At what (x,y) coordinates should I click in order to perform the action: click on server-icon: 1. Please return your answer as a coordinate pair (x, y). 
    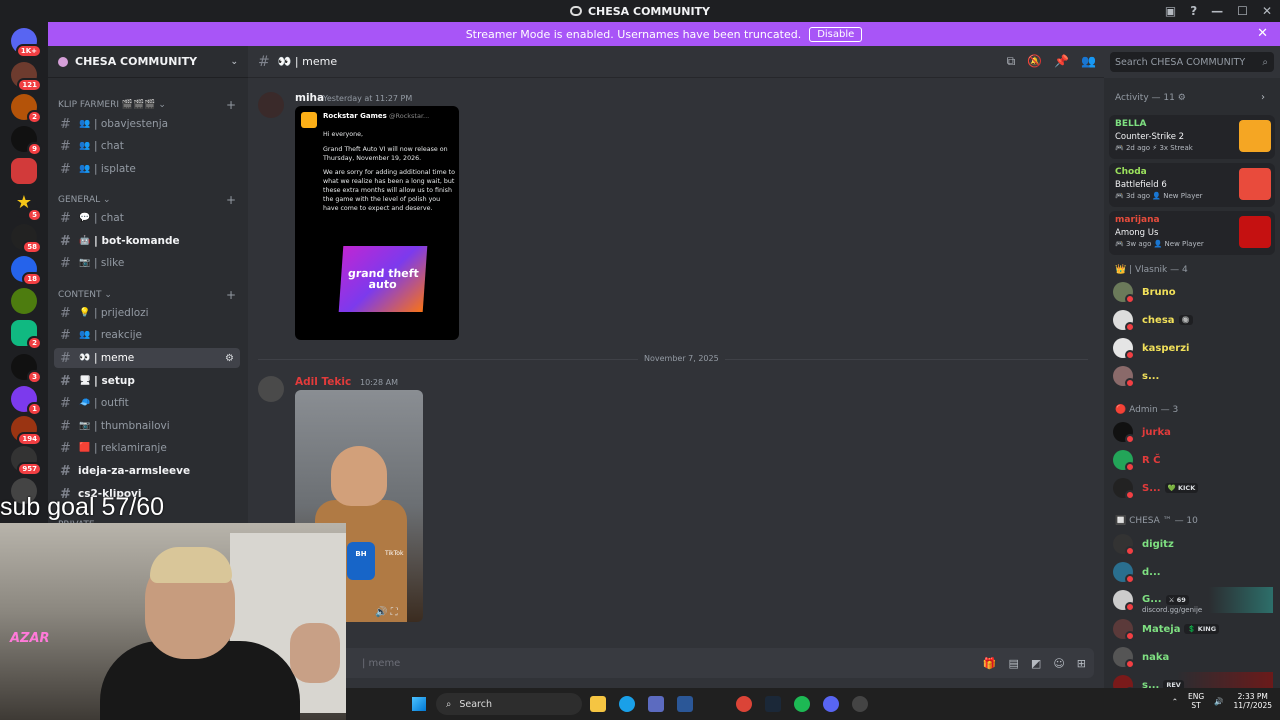
    Looking at the image, I should click on (26, 401).